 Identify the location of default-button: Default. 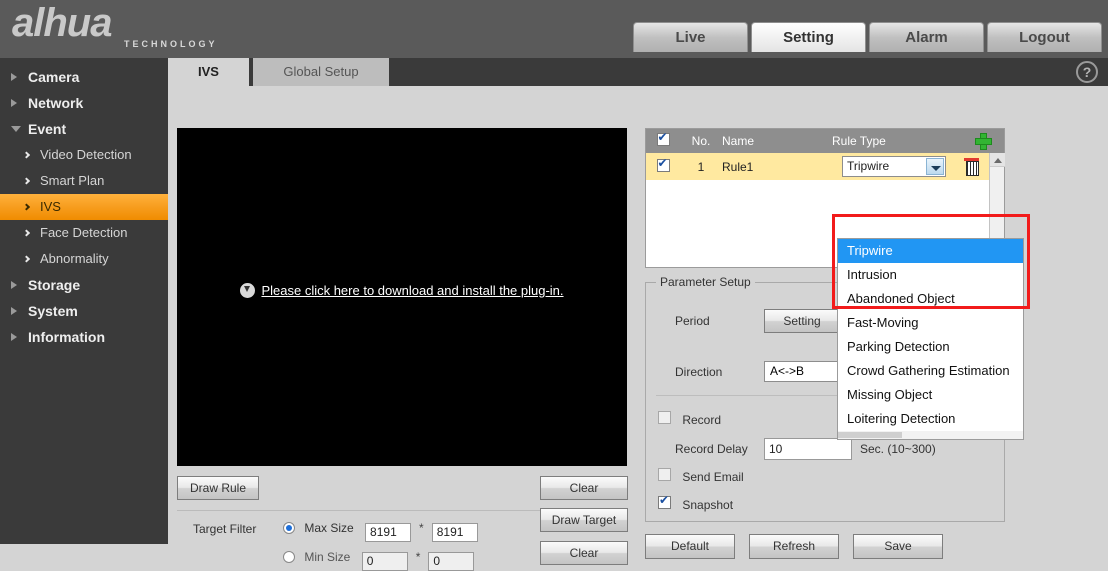
(690, 546).